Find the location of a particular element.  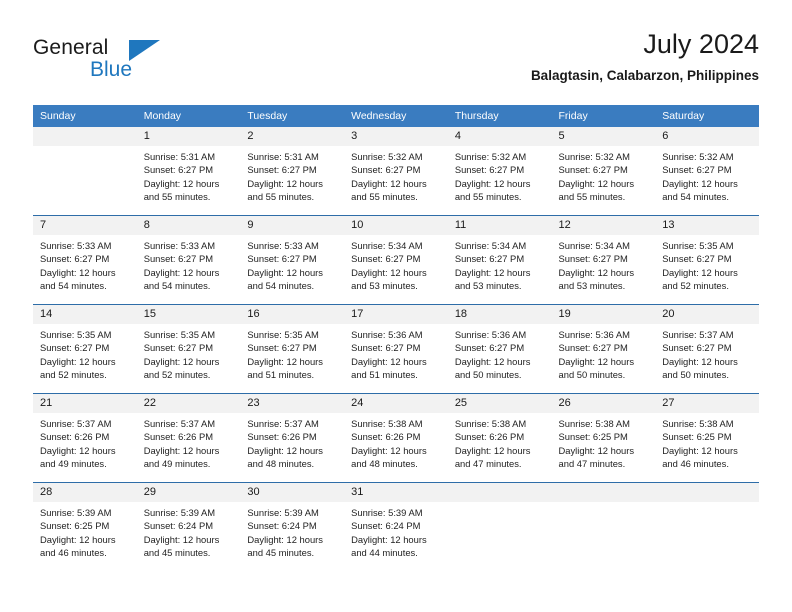

daylight-text-line2: and 49 minutes. is located at coordinates (177, 464).